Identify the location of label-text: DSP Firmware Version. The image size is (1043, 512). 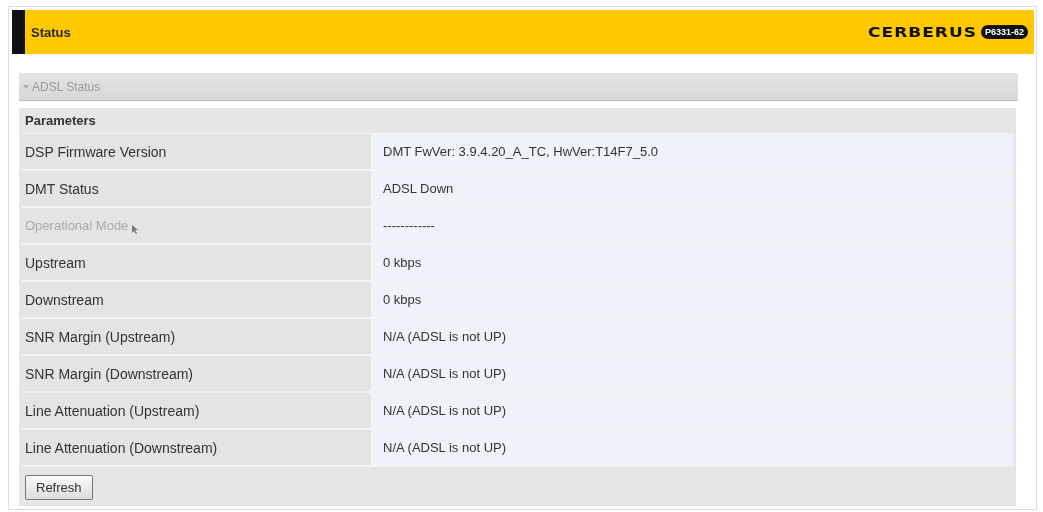
(96, 151).